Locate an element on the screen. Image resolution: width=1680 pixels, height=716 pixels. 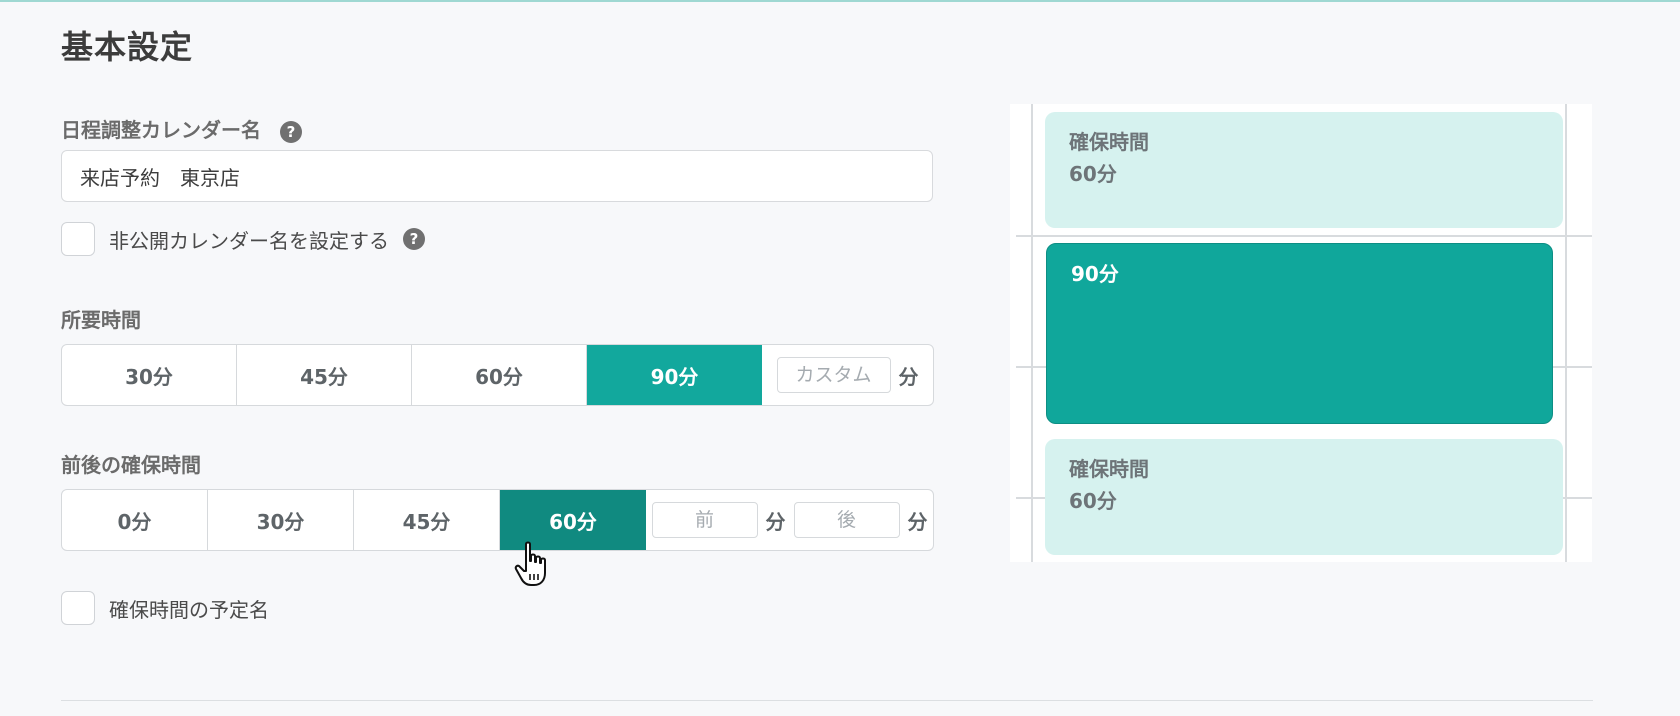
buffer-event-name-row: 確保時間の予定名 is located at coordinates (165, 608).